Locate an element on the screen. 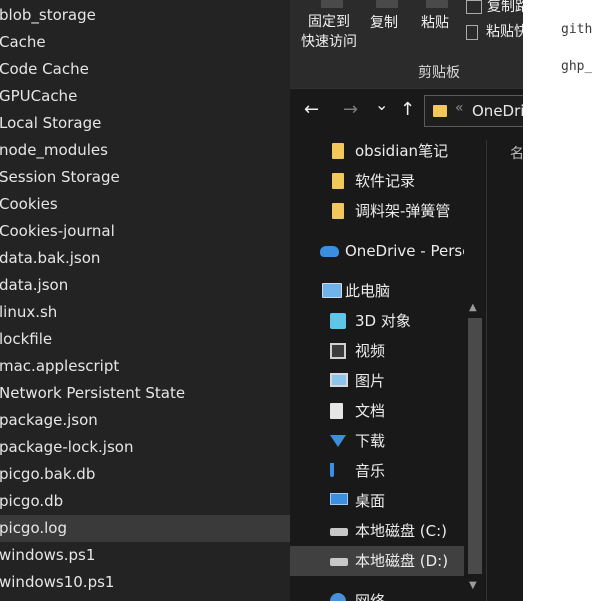 This screenshot has width=592, height=601. copy-icon is located at coordinates (387, 4).